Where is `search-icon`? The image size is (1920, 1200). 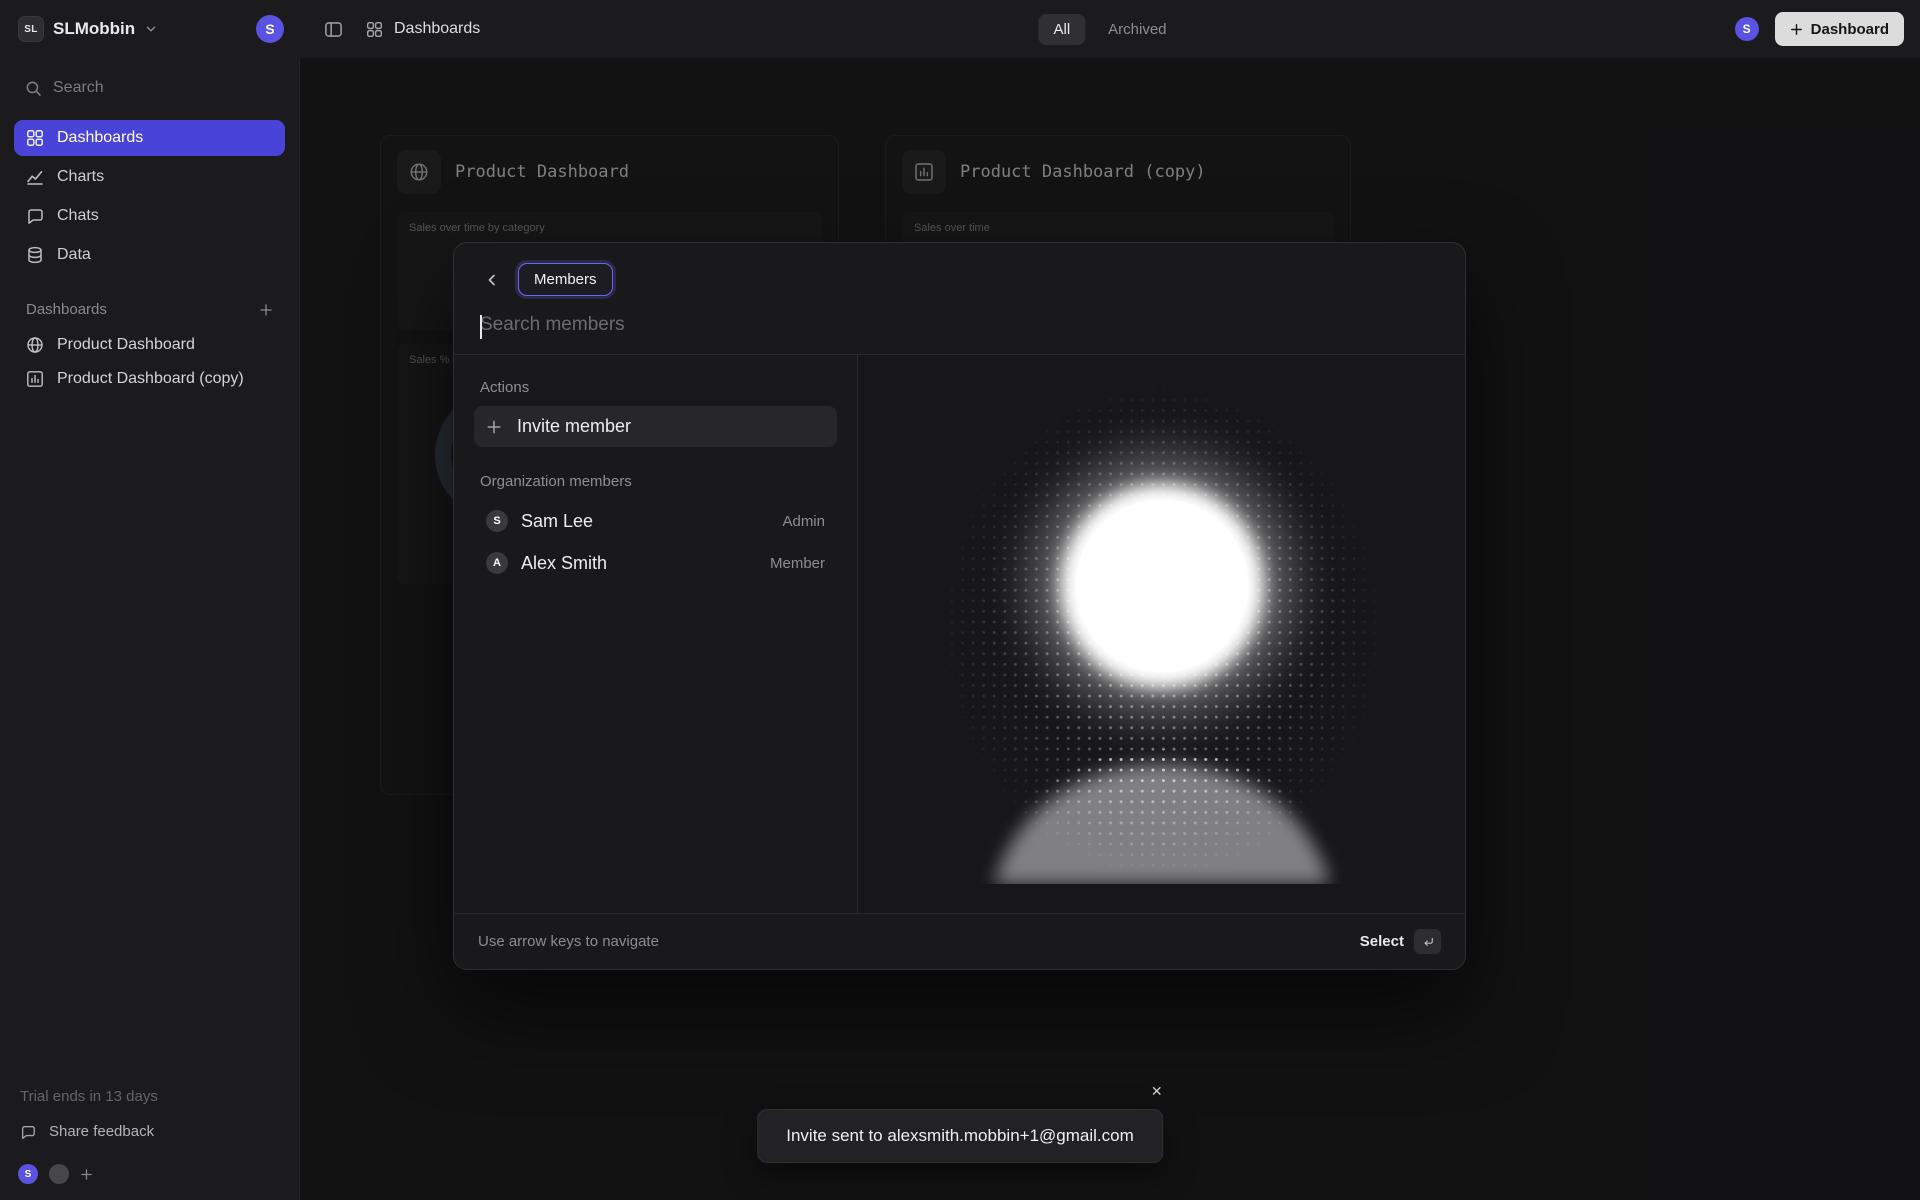
search-icon is located at coordinates (33, 88).